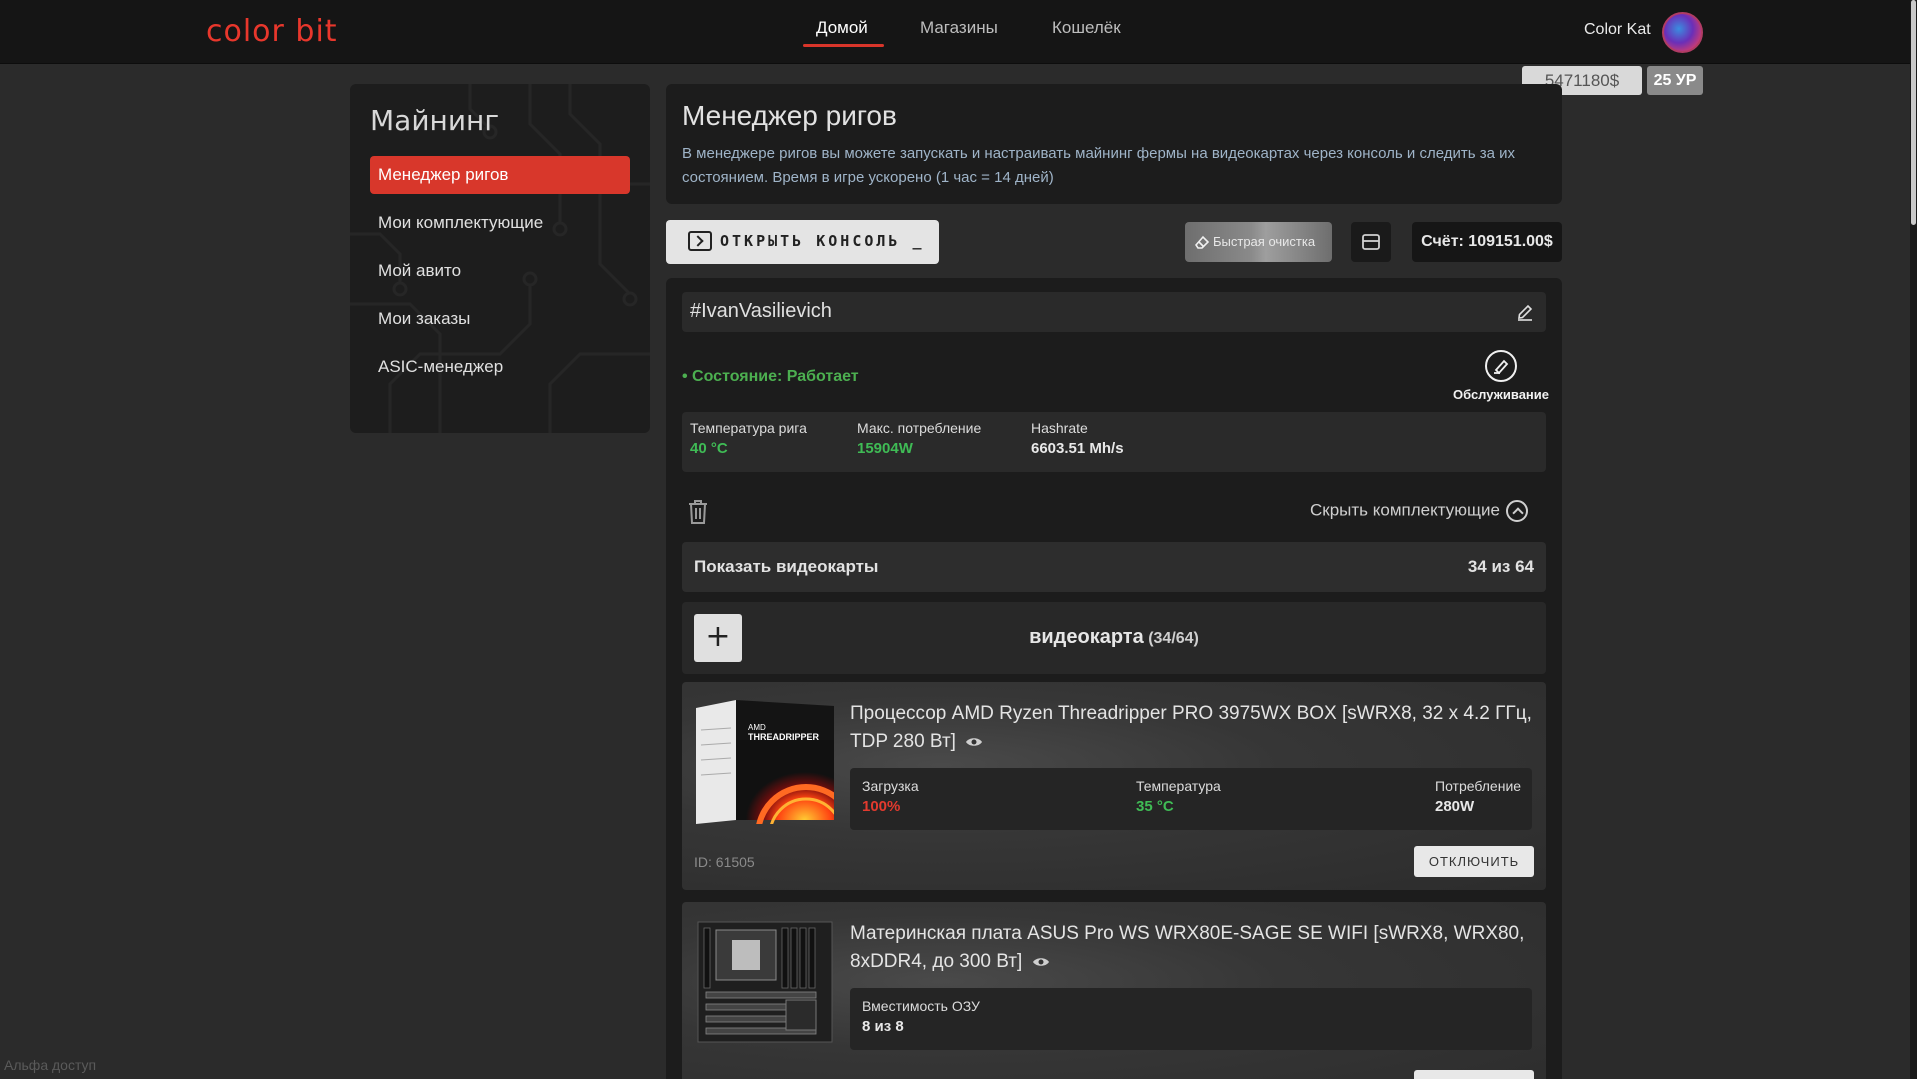 This screenshot has width=1917, height=1079. Describe the element at coordinates (770, 376) in the screenshot. I see `rig-status: • Состояние: Работает` at that location.